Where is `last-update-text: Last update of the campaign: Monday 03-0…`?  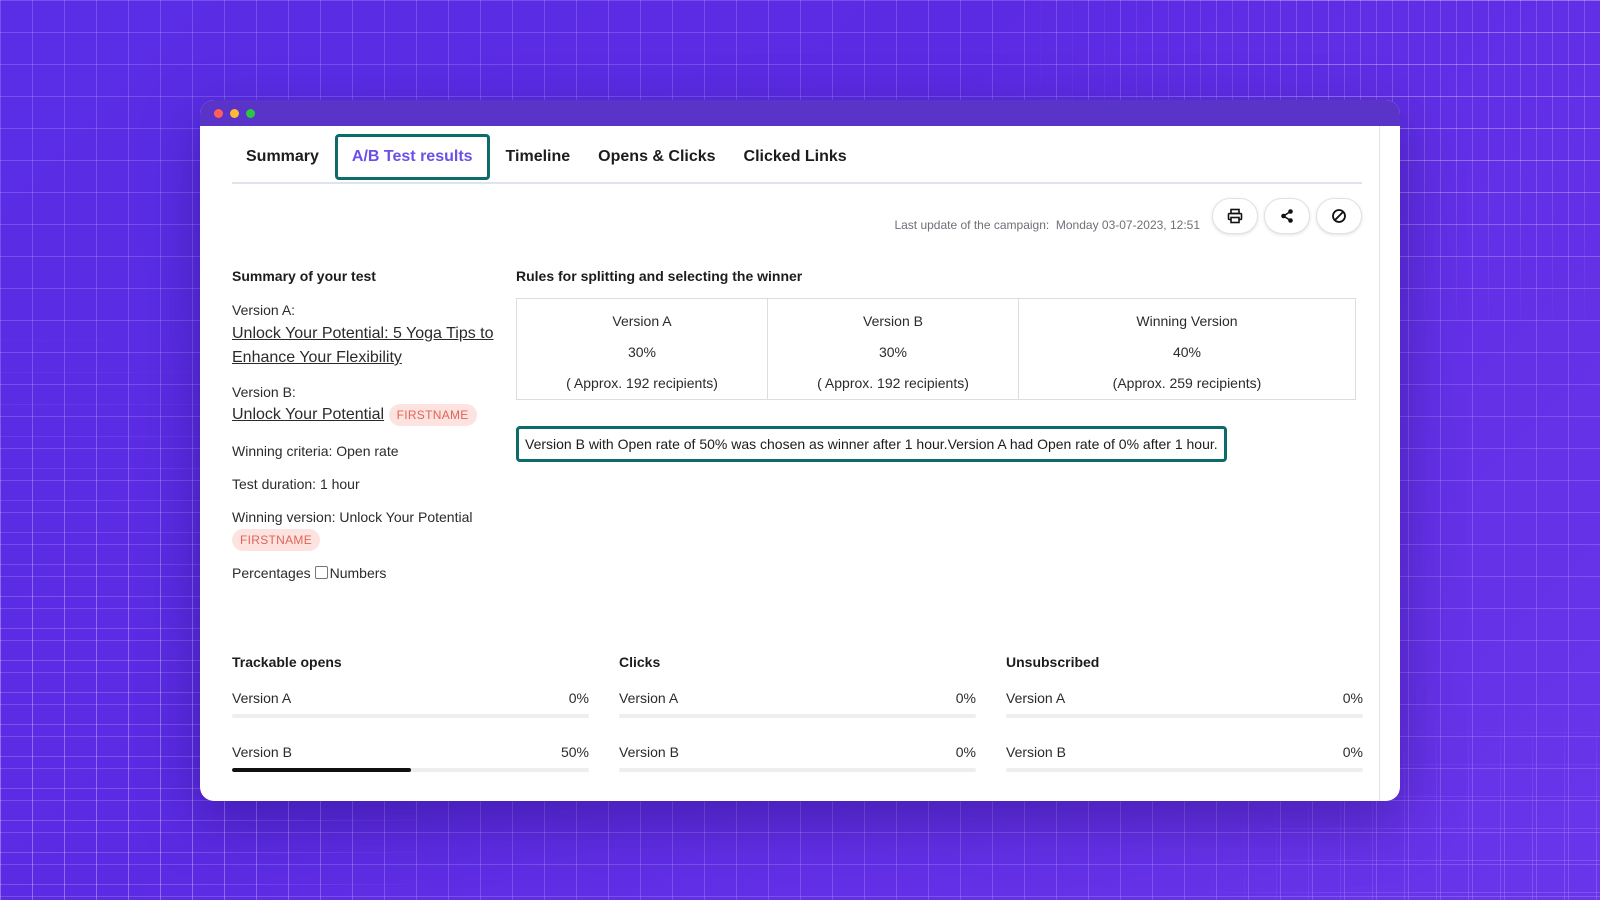 last-update-text: Last update of the campaign: Monday 03-0… is located at coordinates (1047, 225).